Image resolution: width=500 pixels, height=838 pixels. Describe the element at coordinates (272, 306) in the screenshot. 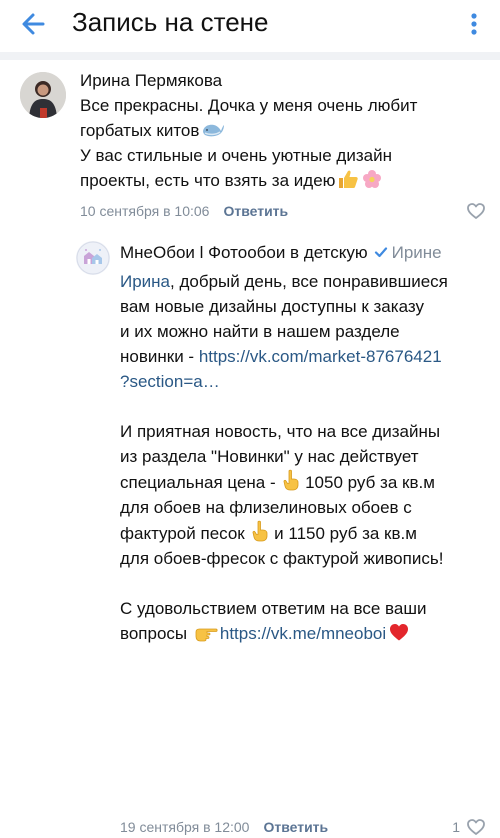

I see `text-line: вам новые дизайны доступны к заказу` at that location.